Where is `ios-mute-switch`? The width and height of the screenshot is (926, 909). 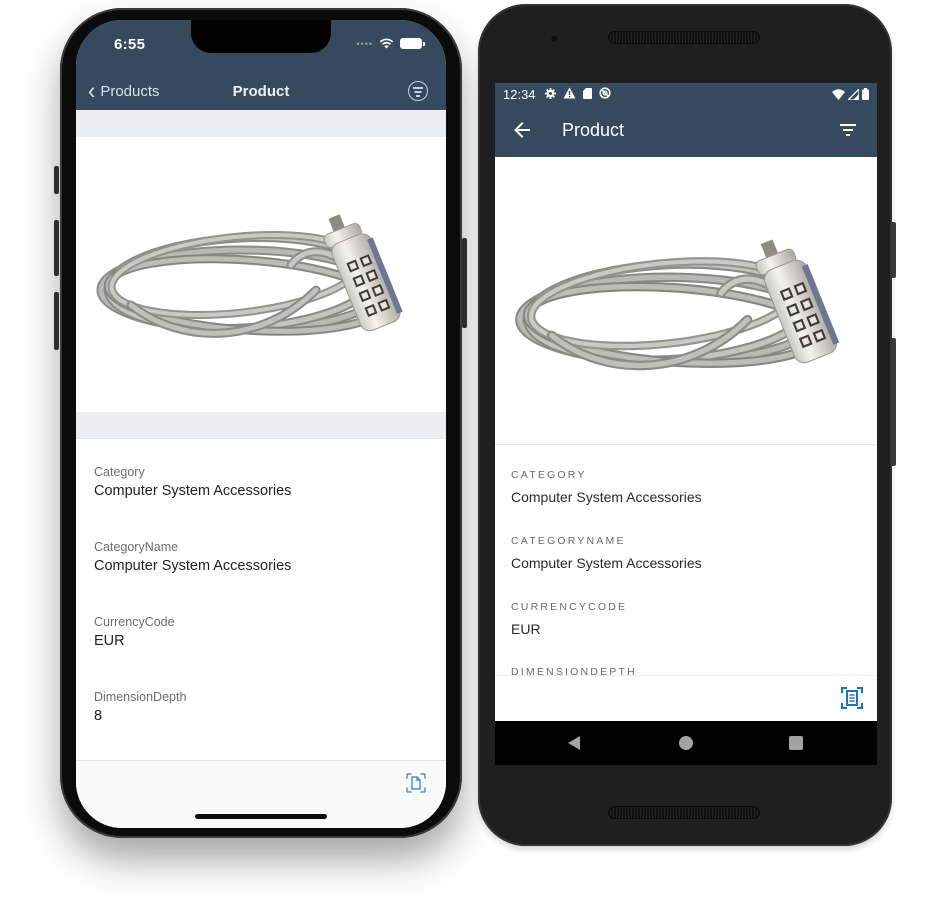 ios-mute-switch is located at coordinates (56, 180).